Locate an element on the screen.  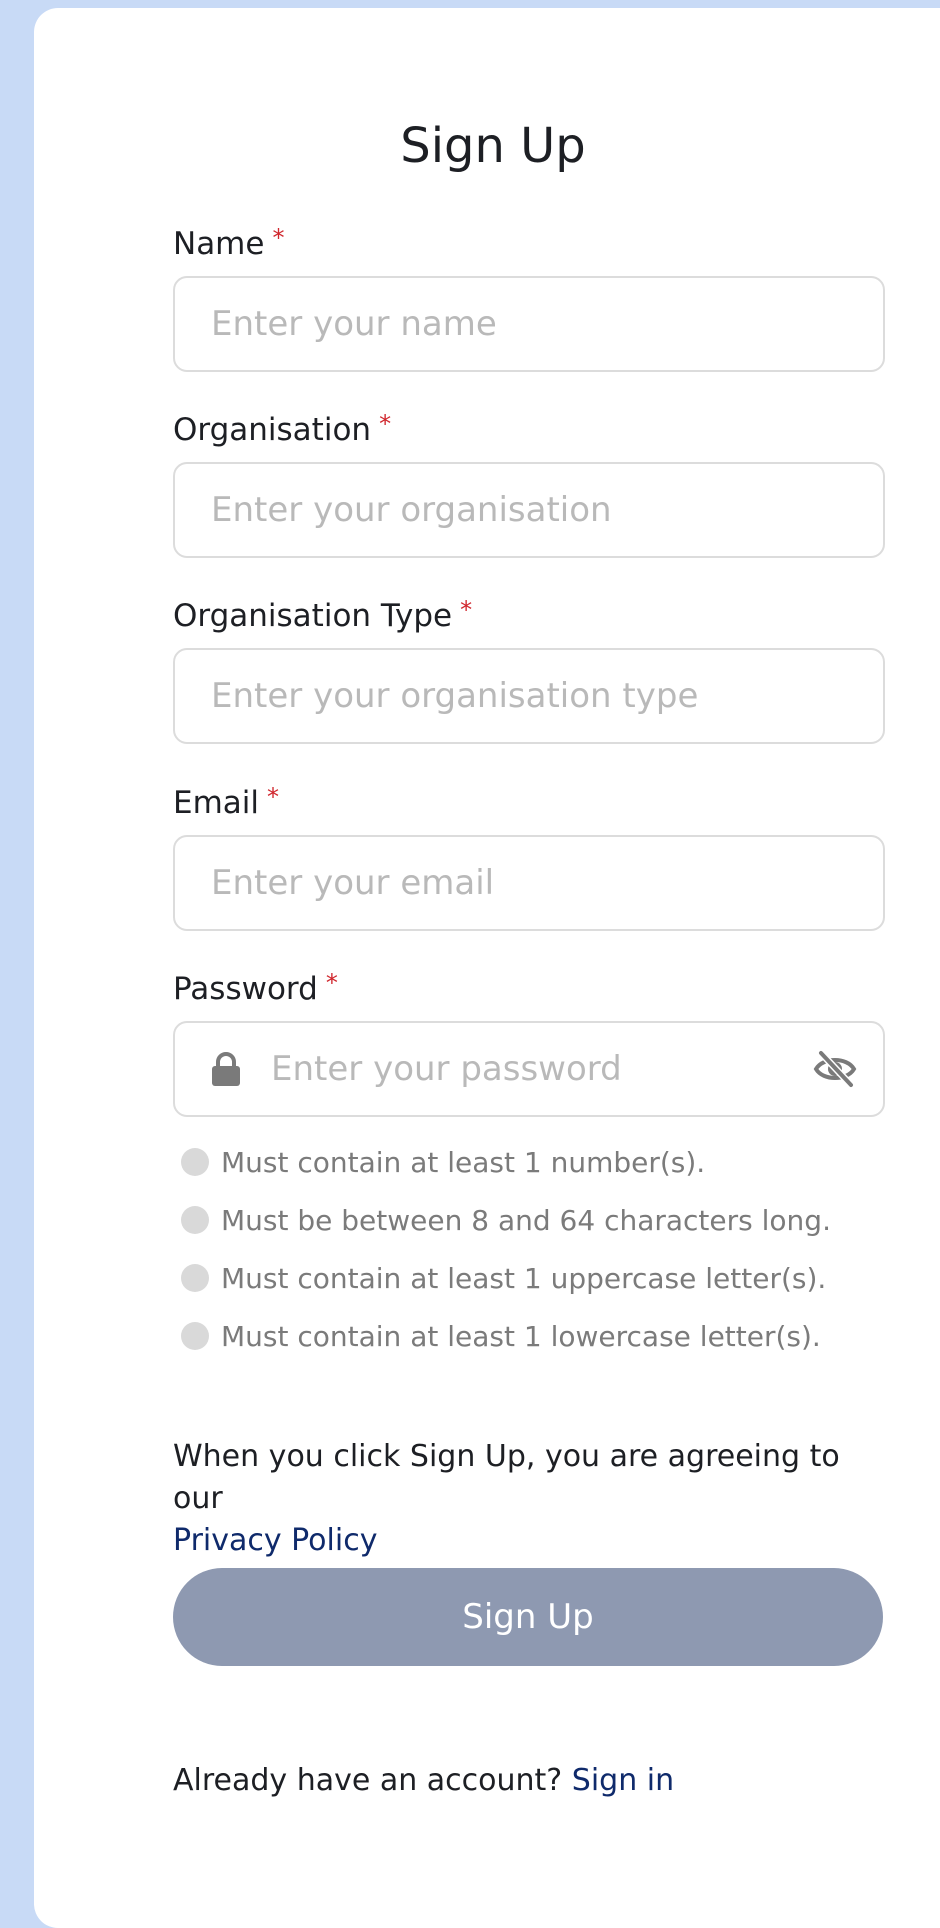
name-label-text: Name is located at coordinates (219, 244).